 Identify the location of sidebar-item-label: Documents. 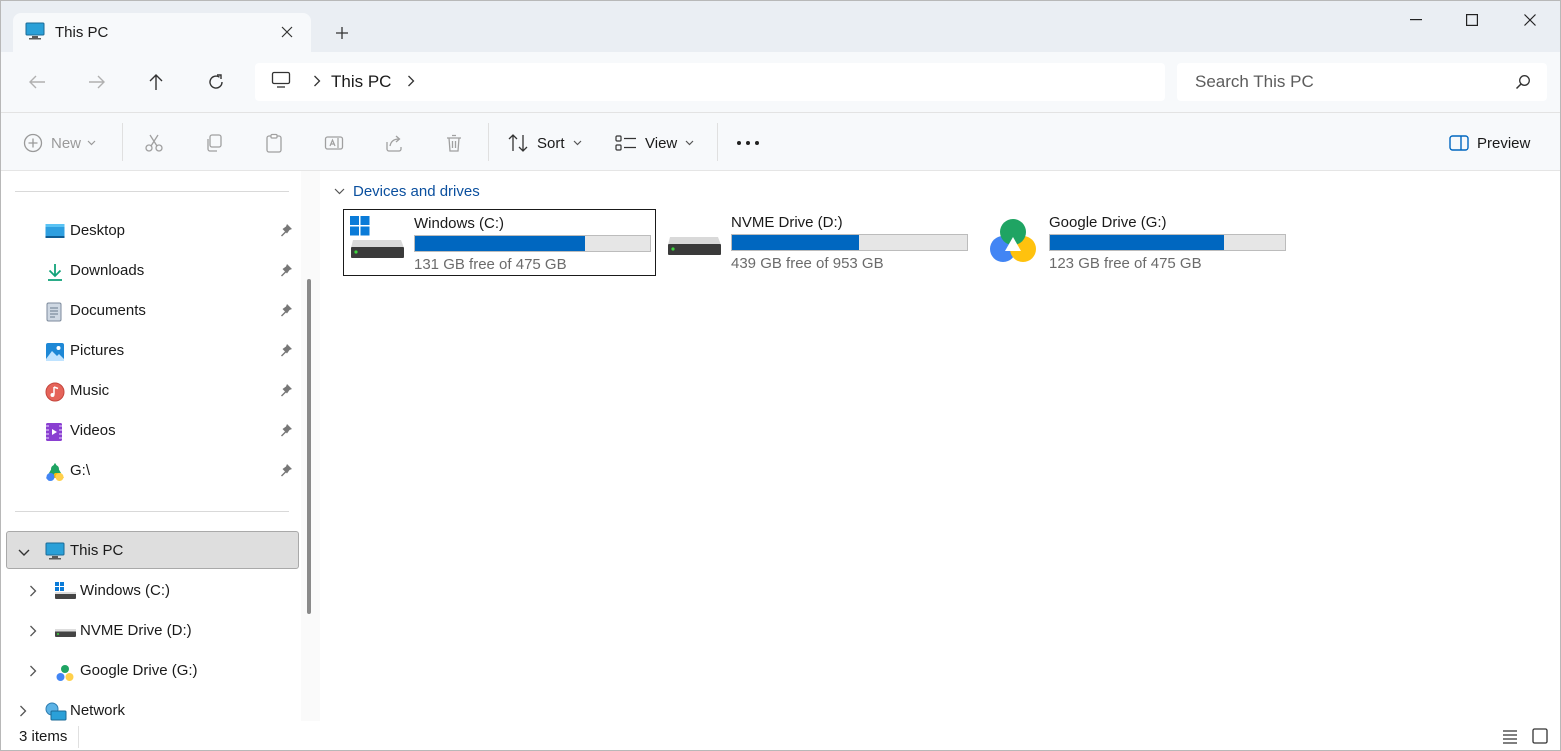
(108, 310).